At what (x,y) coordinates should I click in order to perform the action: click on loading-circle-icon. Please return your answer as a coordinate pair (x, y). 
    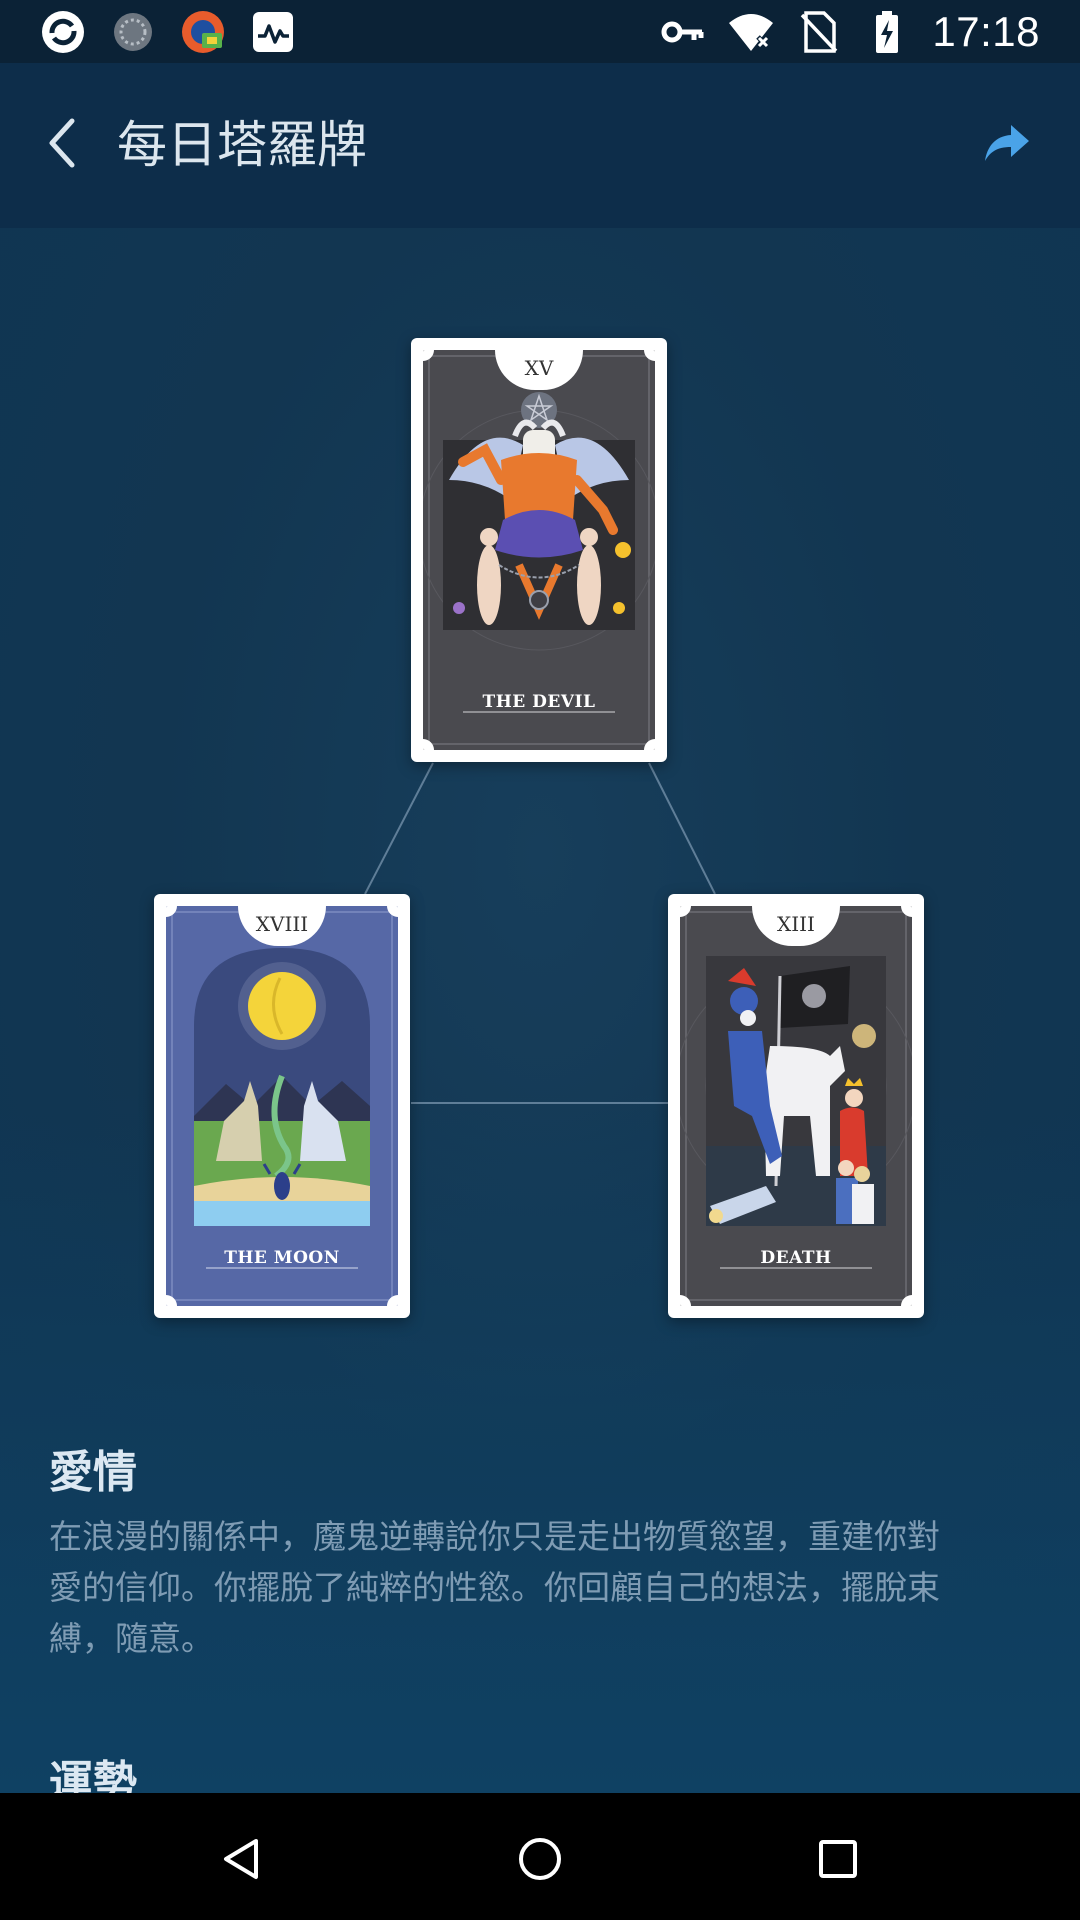
    Looking at the image, I should click on (133, 32).